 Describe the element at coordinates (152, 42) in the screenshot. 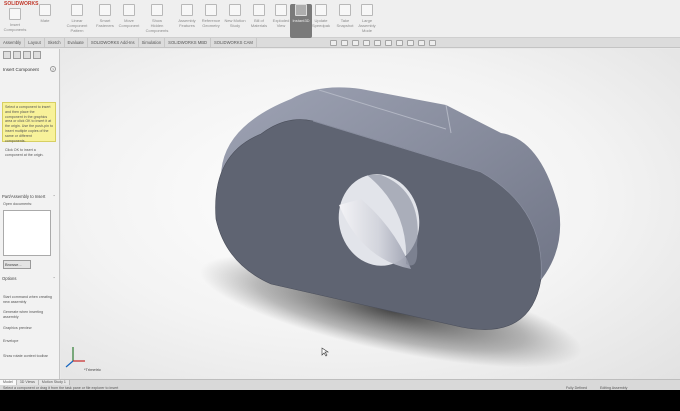

I see `tab-simulation: Simulation` at that location.